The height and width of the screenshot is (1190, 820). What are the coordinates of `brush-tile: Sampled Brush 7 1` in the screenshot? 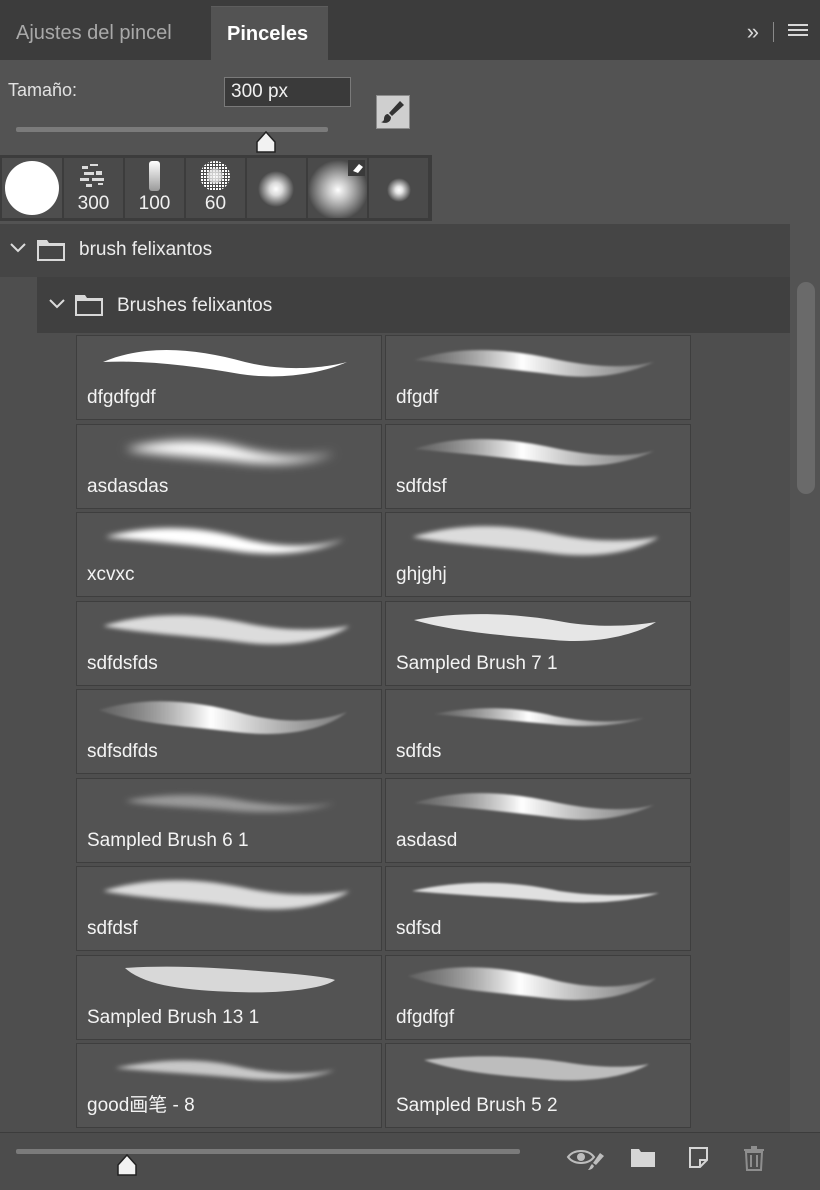 It's located at (538, 643).